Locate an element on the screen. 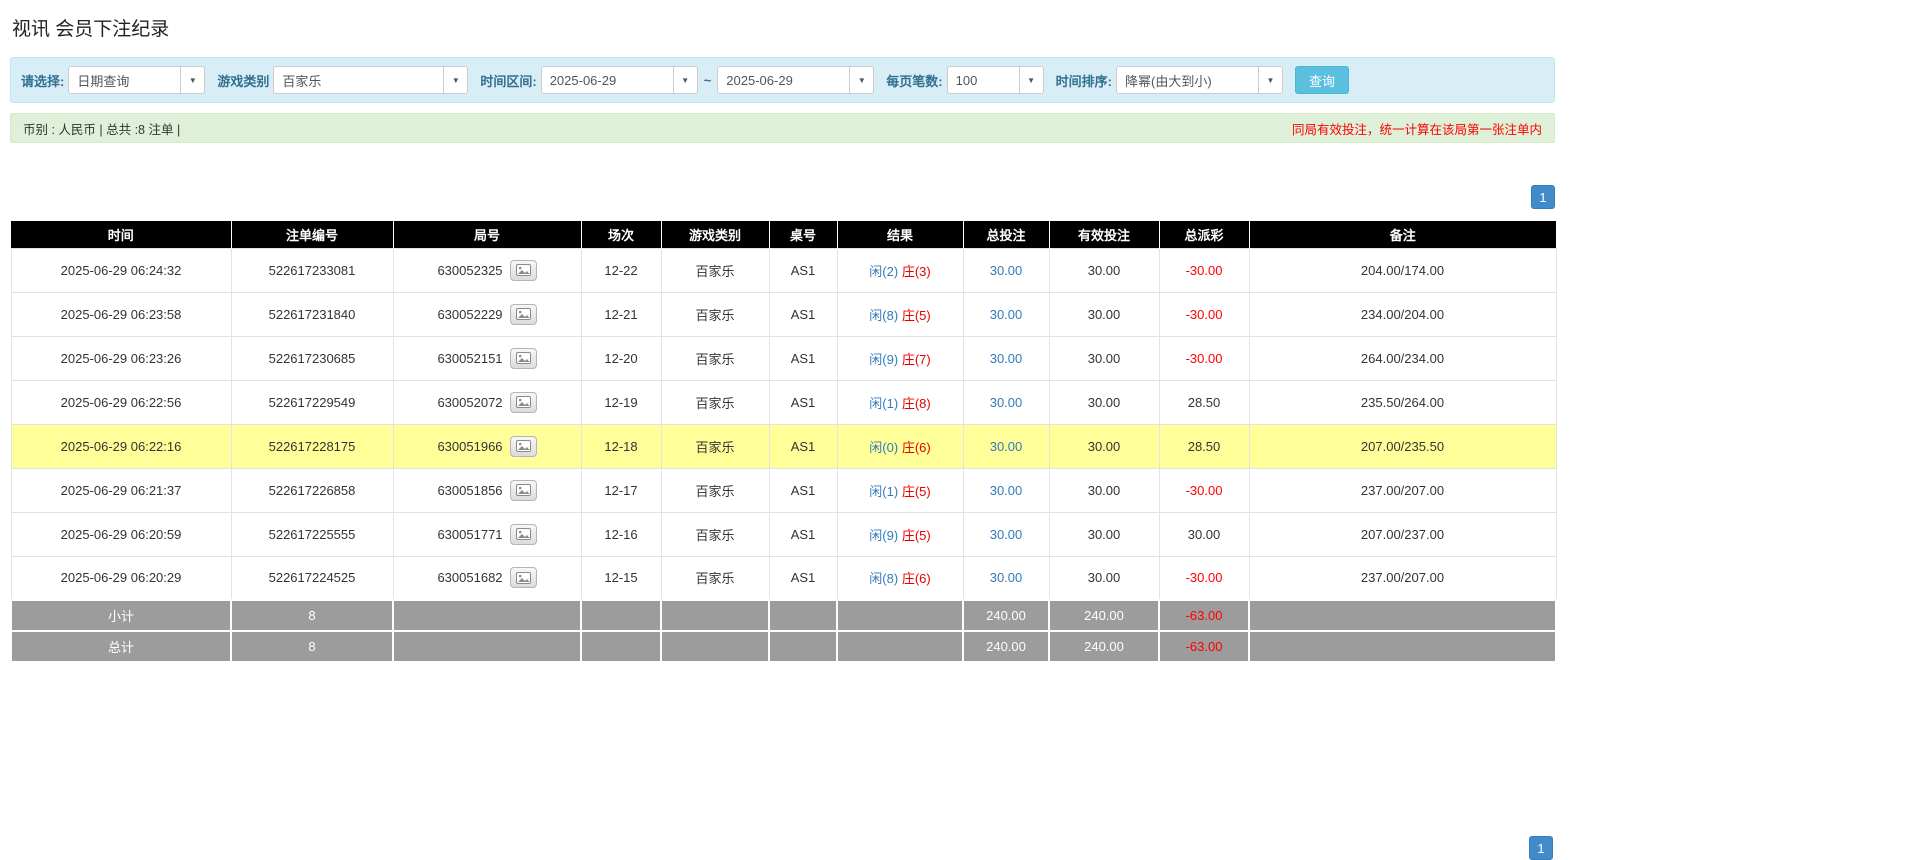 This screenshot has height=860, width=1919. column-header: 总投注 is located at coordinates (1006, 234).